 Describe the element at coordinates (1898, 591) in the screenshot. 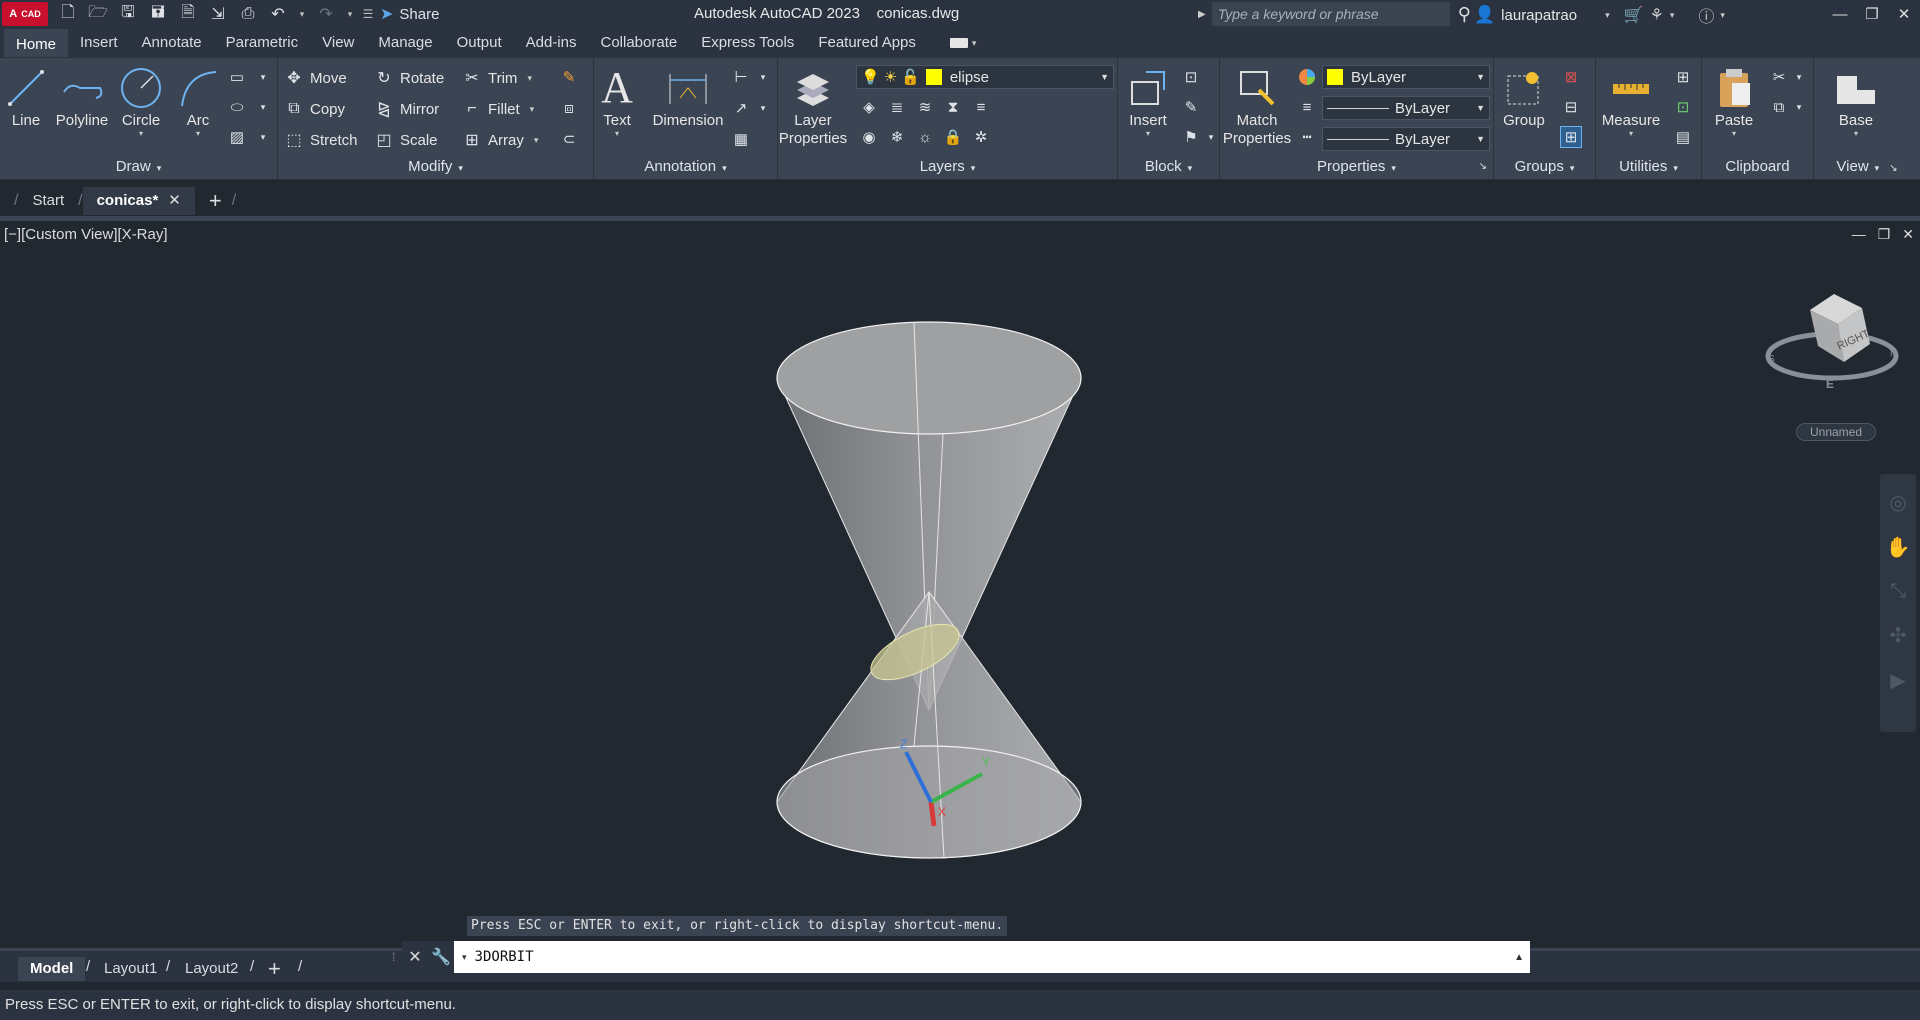

I see `zoom-icon: ⤡` at that location.